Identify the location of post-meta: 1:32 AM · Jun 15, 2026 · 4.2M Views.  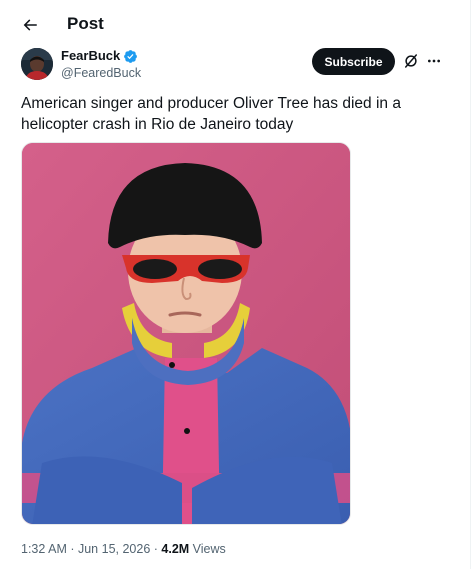
(123, 549).